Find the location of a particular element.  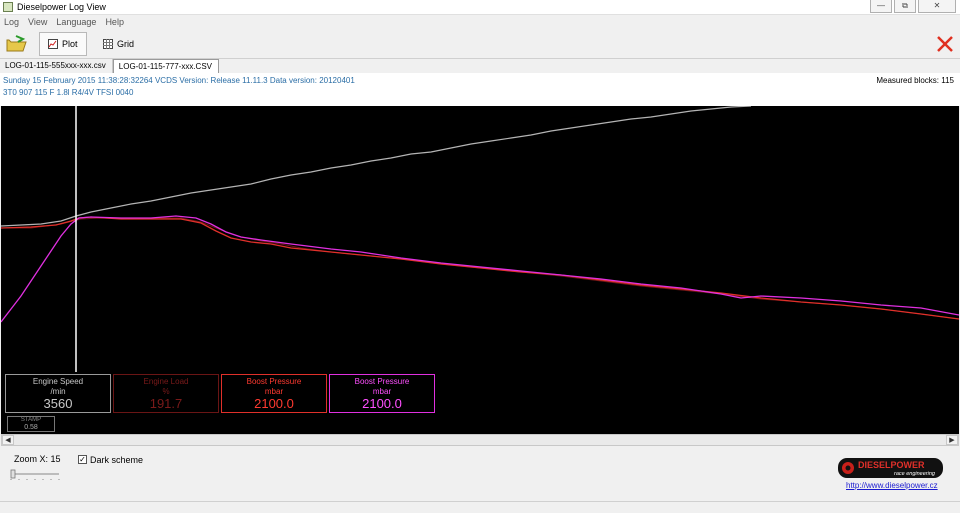

gauge-unit: % is located at coordinates (166, 391).